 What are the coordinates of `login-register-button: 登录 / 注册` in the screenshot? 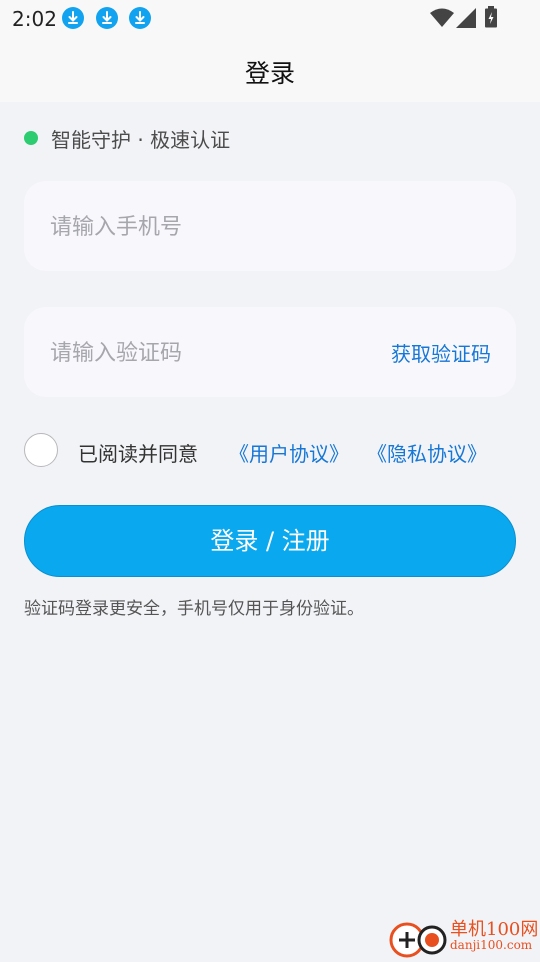 It's located at (270, 541).